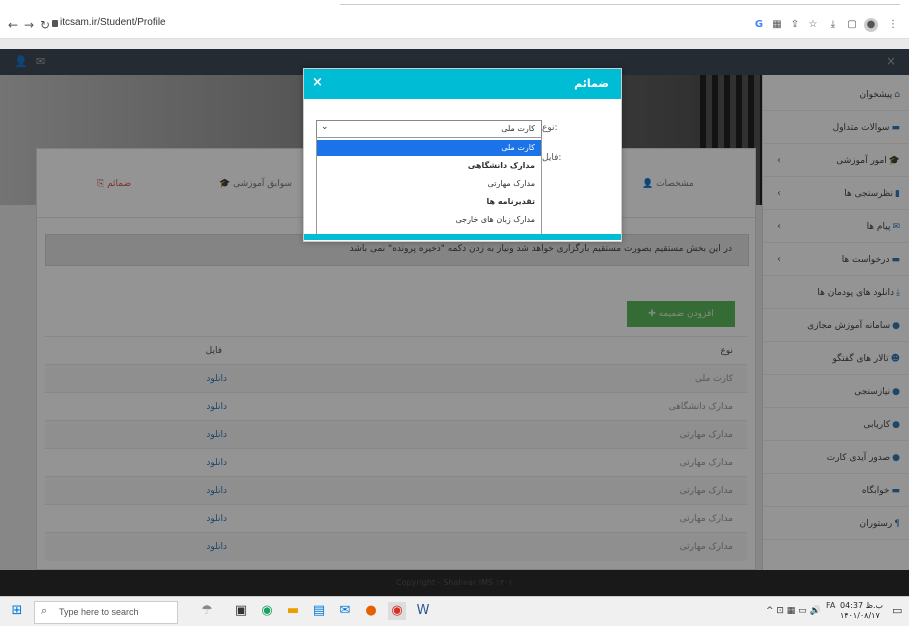  What do you see at coordinates (830, 605) in the screenshot?
I see `language-indicator: FA` at bounding box center [830, 605].